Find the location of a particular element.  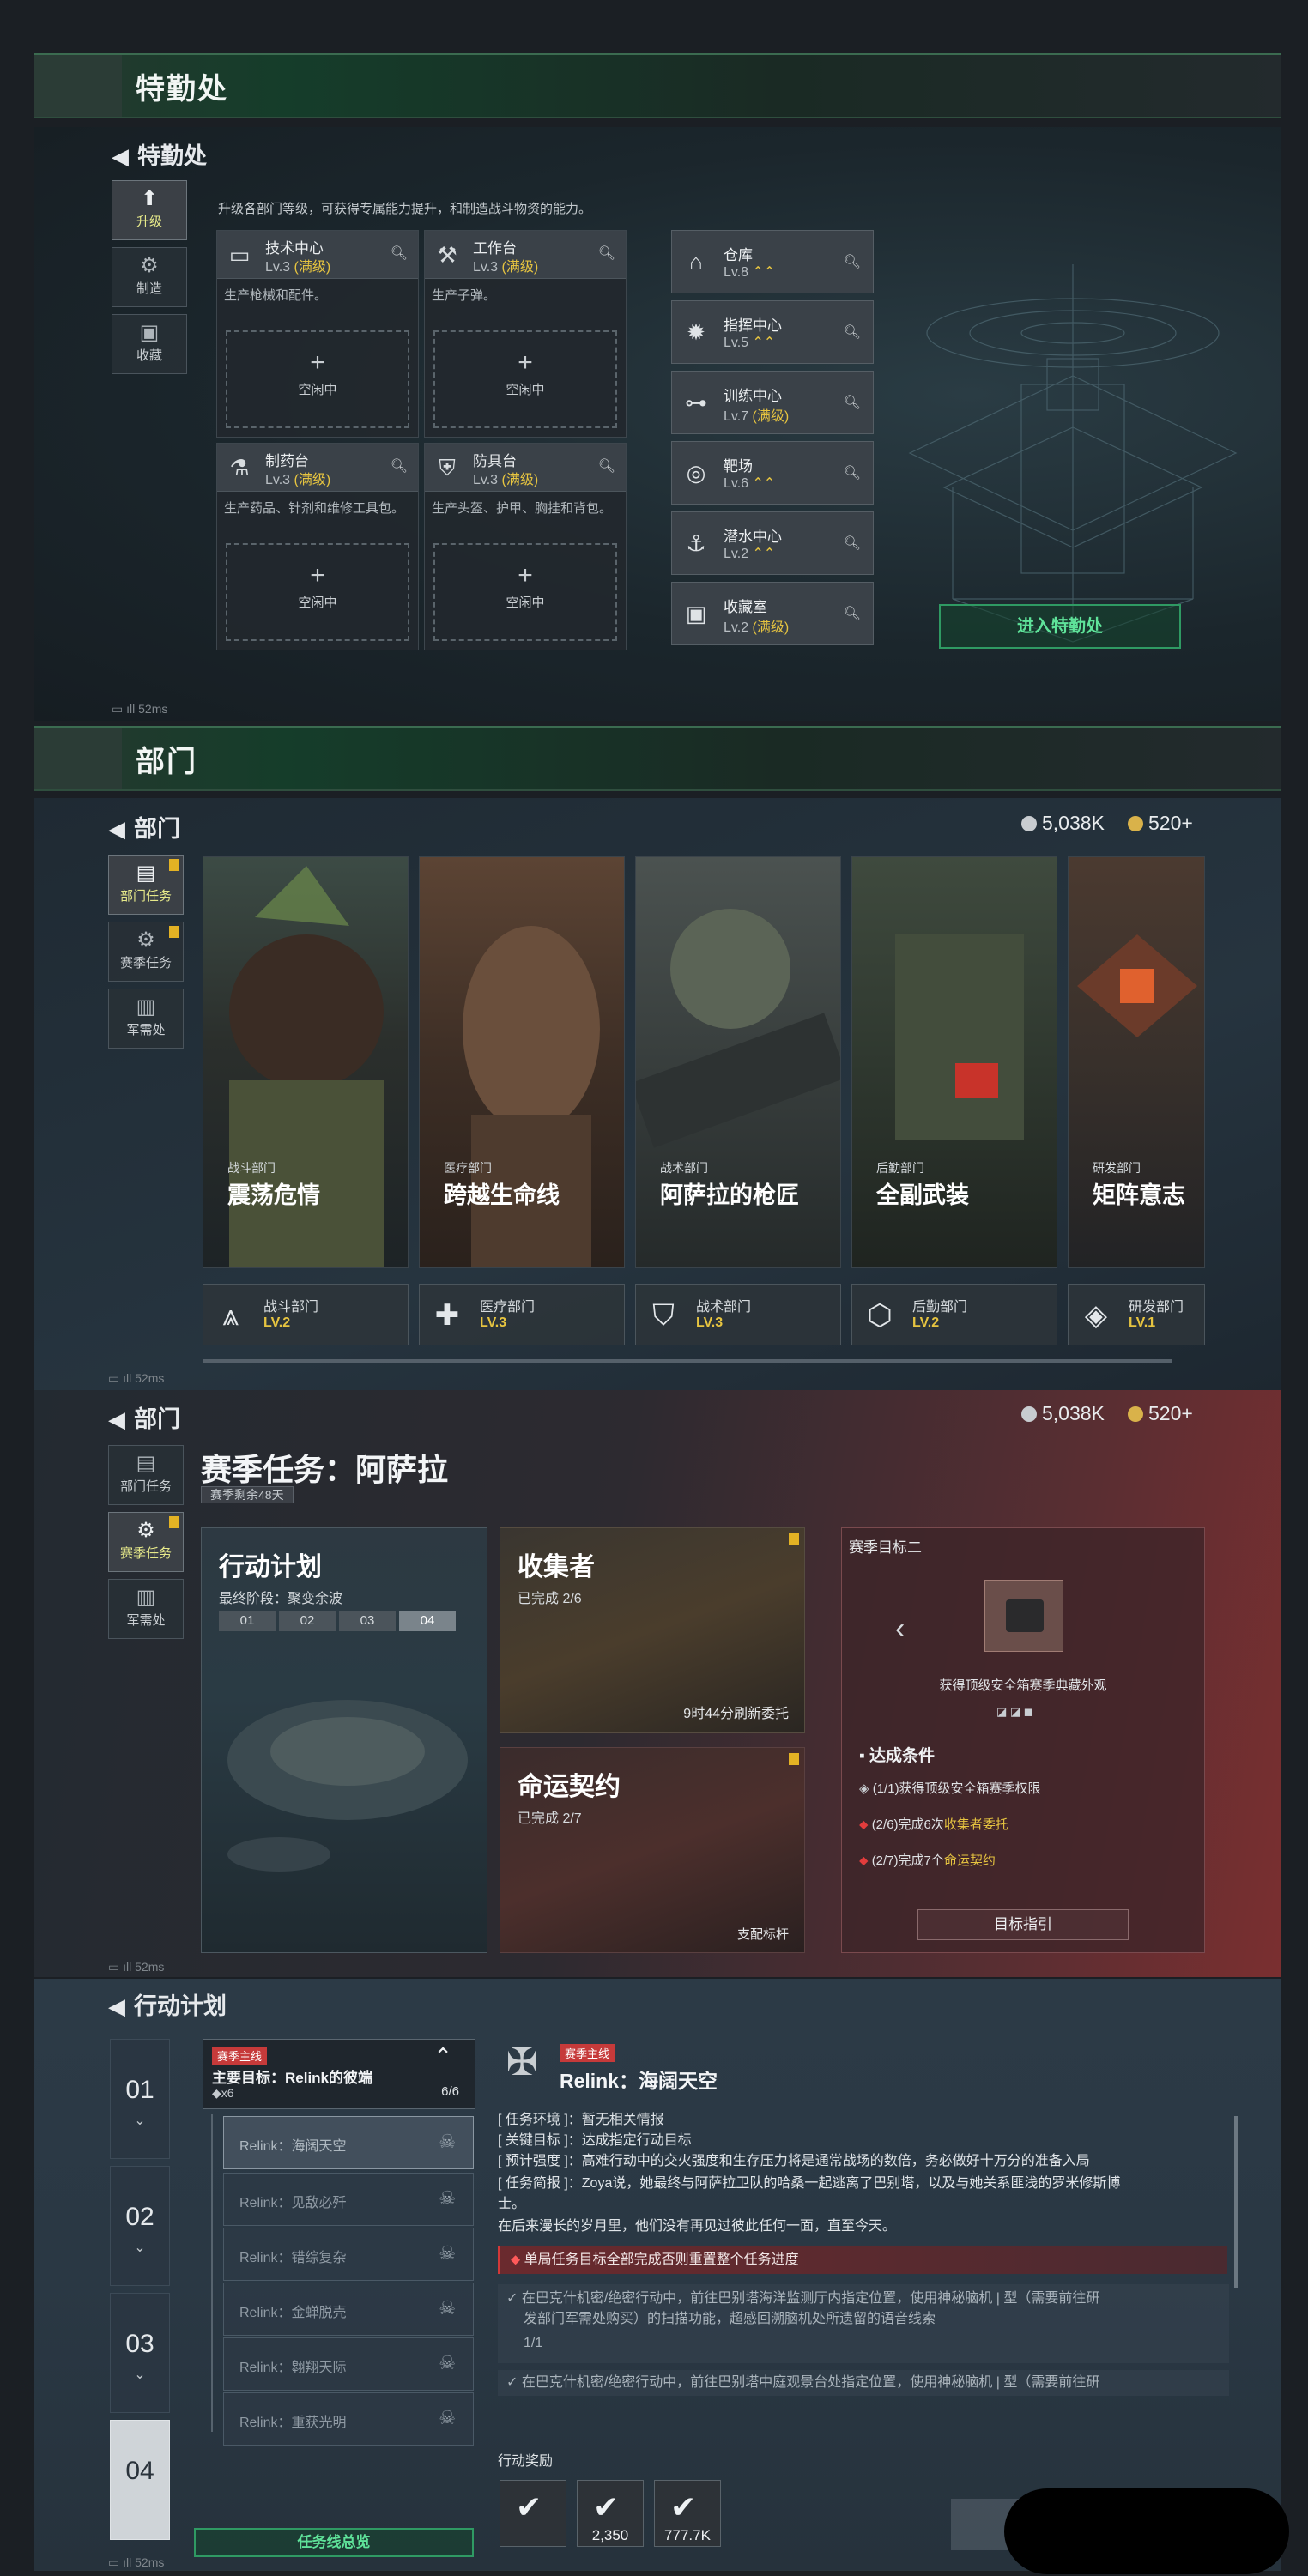

combat-dept-icon: ⩓ is located at coordinates (230, 1315).